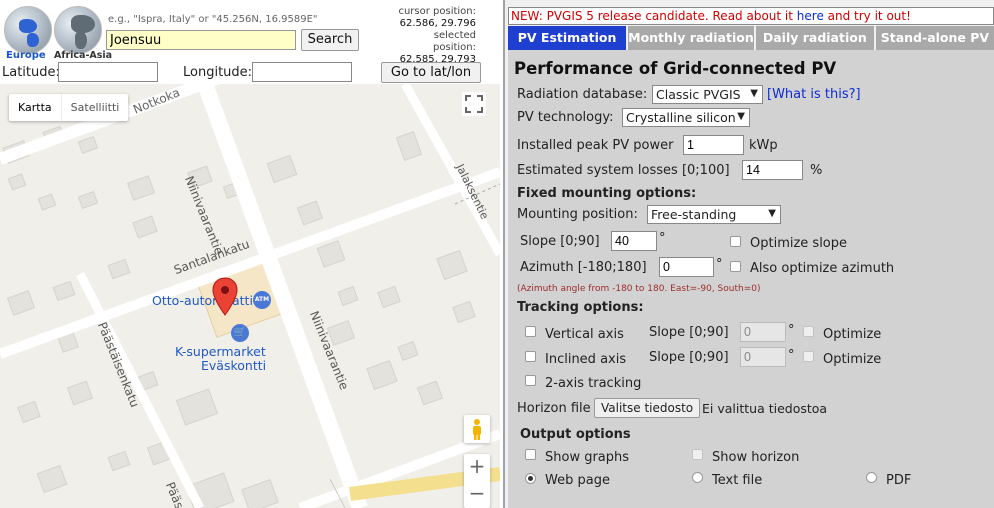 The image size is (994, 508). Describe the element at coordinates (567, 38) in the screenshot. I see `tab-pv-estimation: PV Estimation` at that location.